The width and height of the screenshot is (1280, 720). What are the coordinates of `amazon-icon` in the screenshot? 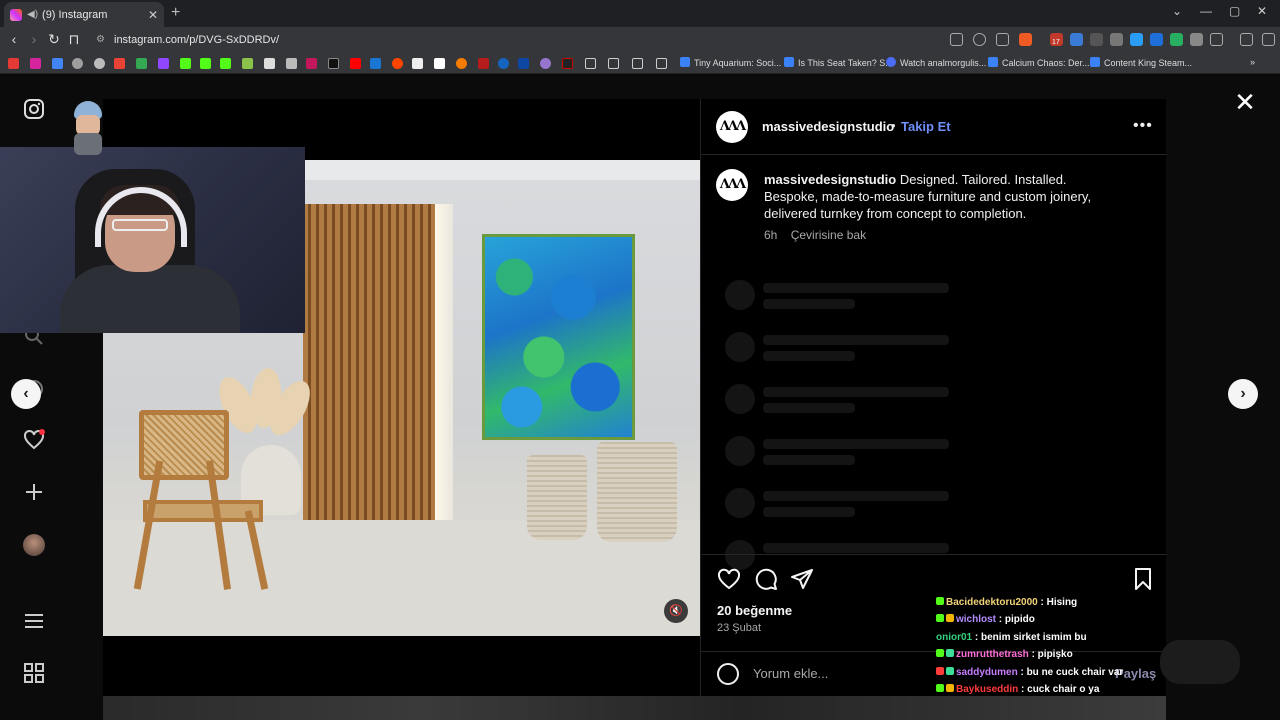 It's located at (439, 63).